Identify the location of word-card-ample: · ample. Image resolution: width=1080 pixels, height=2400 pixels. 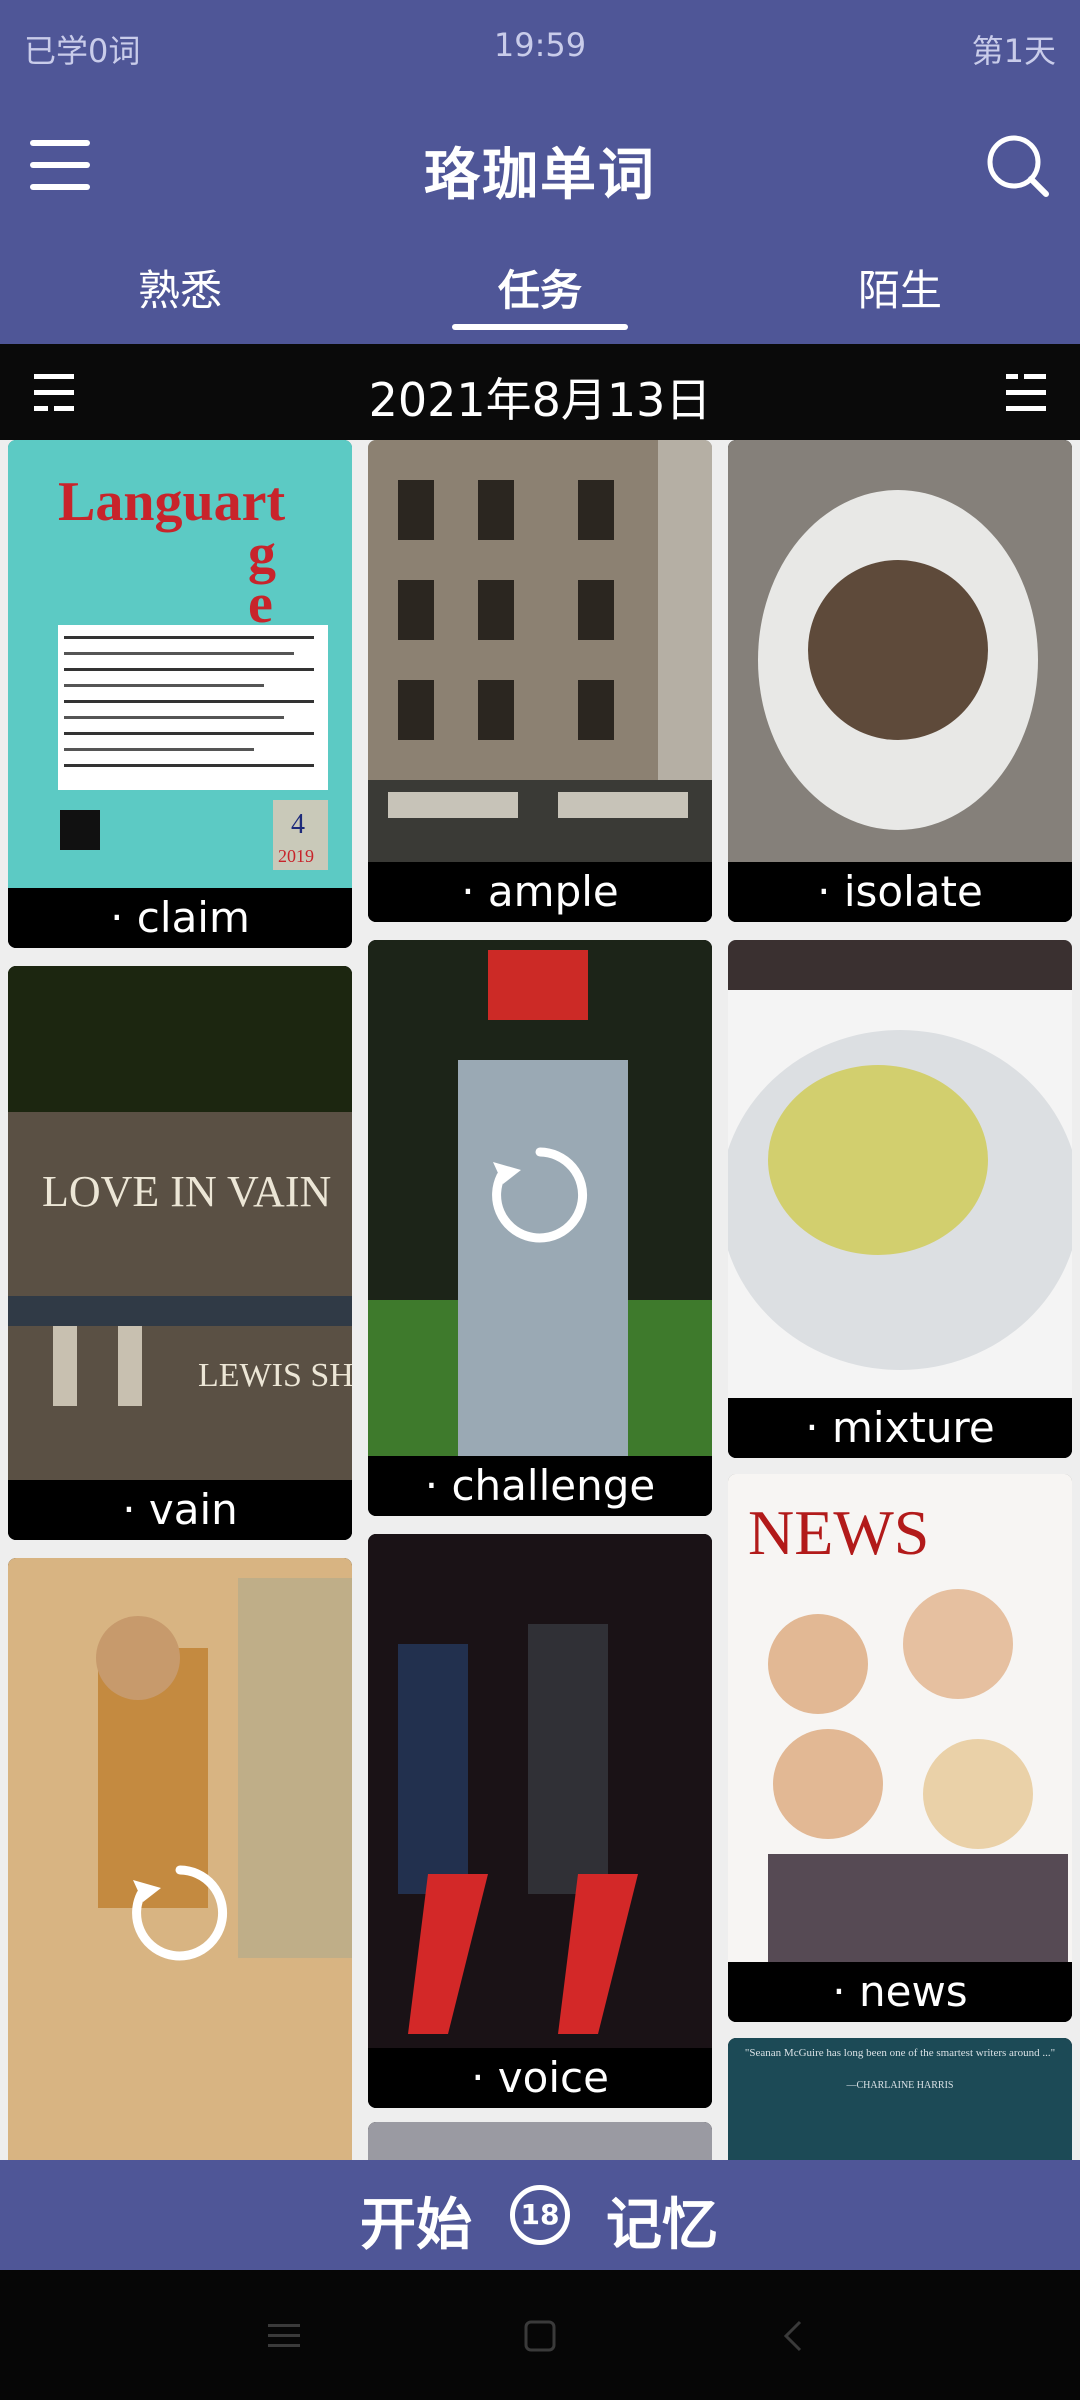
(540, 681).